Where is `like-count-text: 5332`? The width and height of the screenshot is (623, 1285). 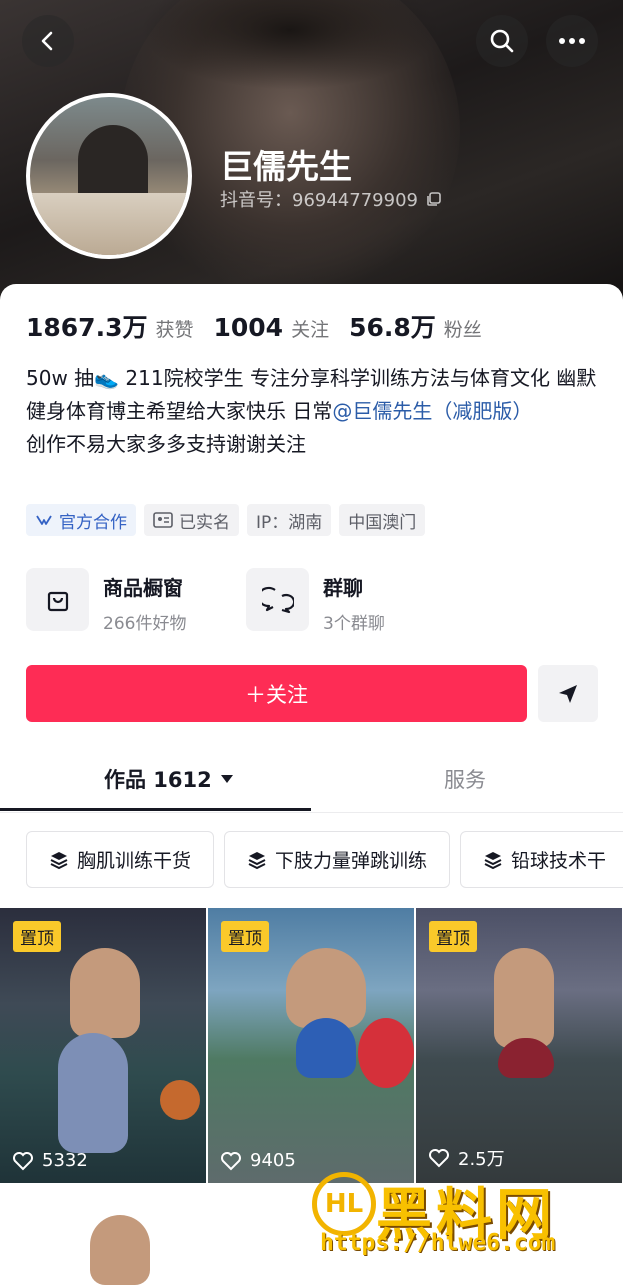 like-count-text: 5332 is located at coordinates (65, 1160).